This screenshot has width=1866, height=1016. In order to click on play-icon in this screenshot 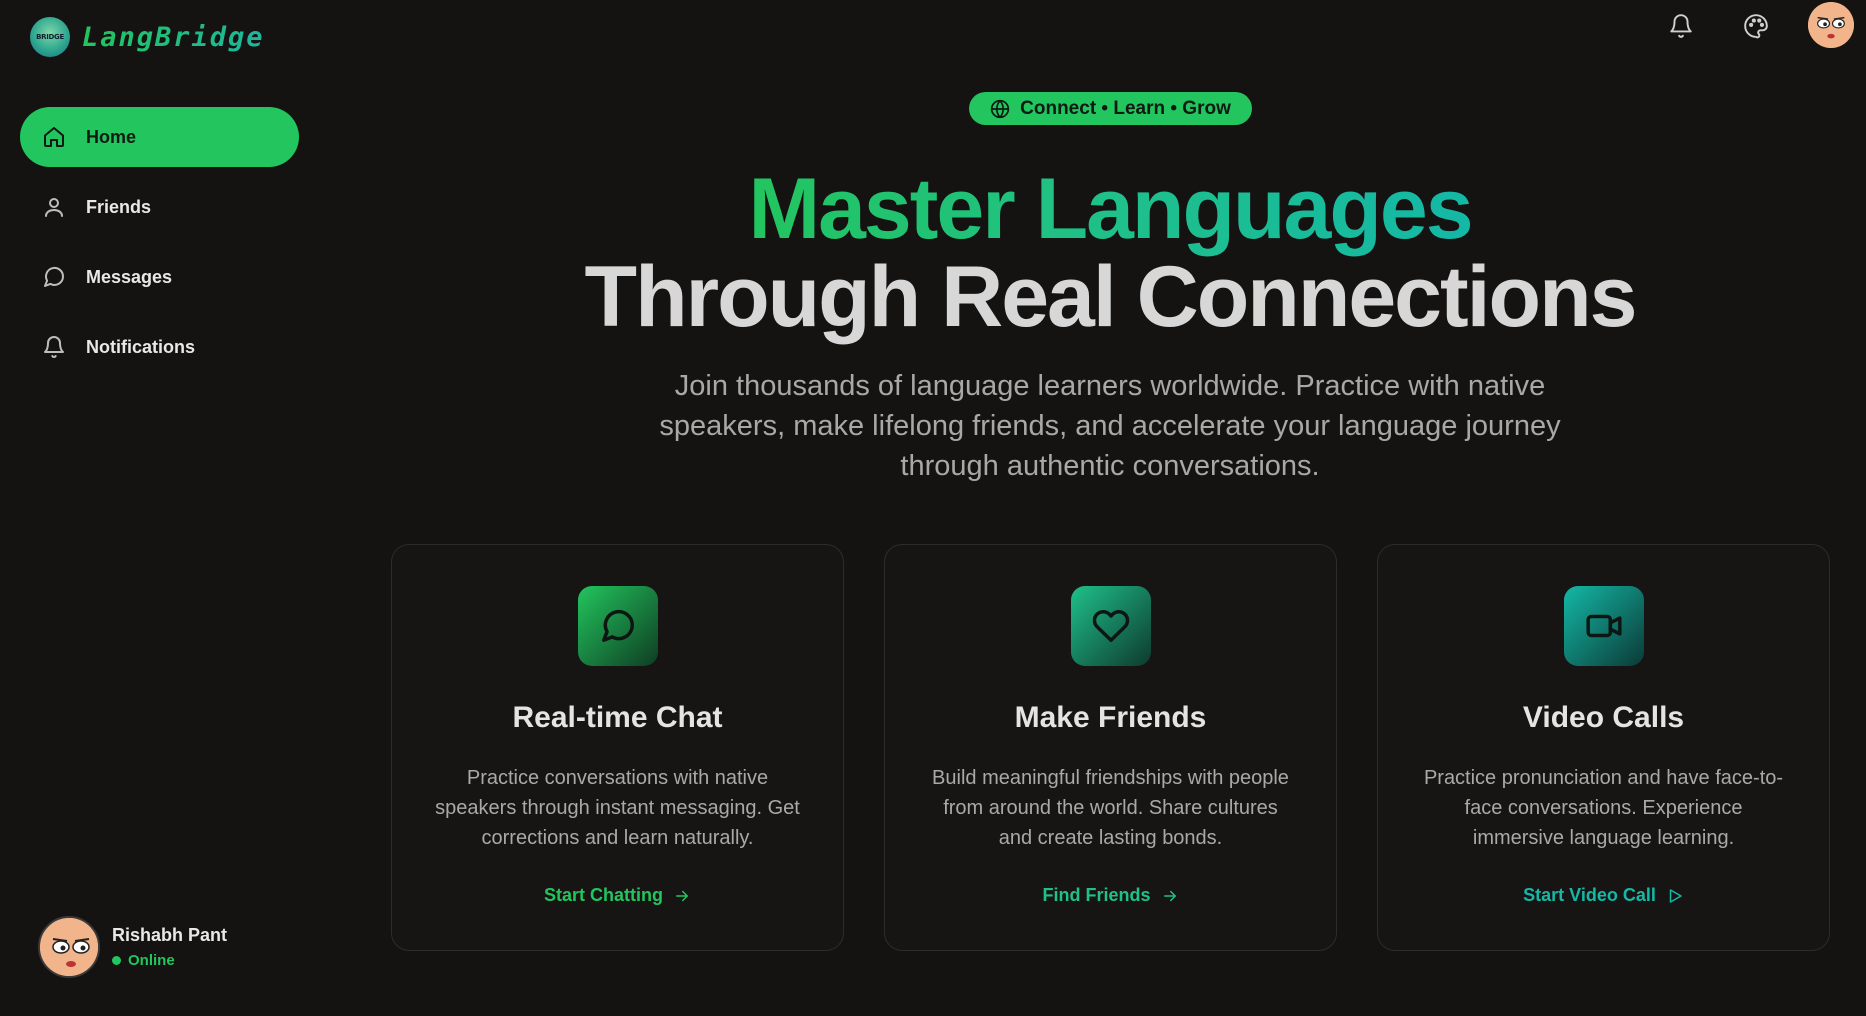, I will do `click(1675, 895)`.